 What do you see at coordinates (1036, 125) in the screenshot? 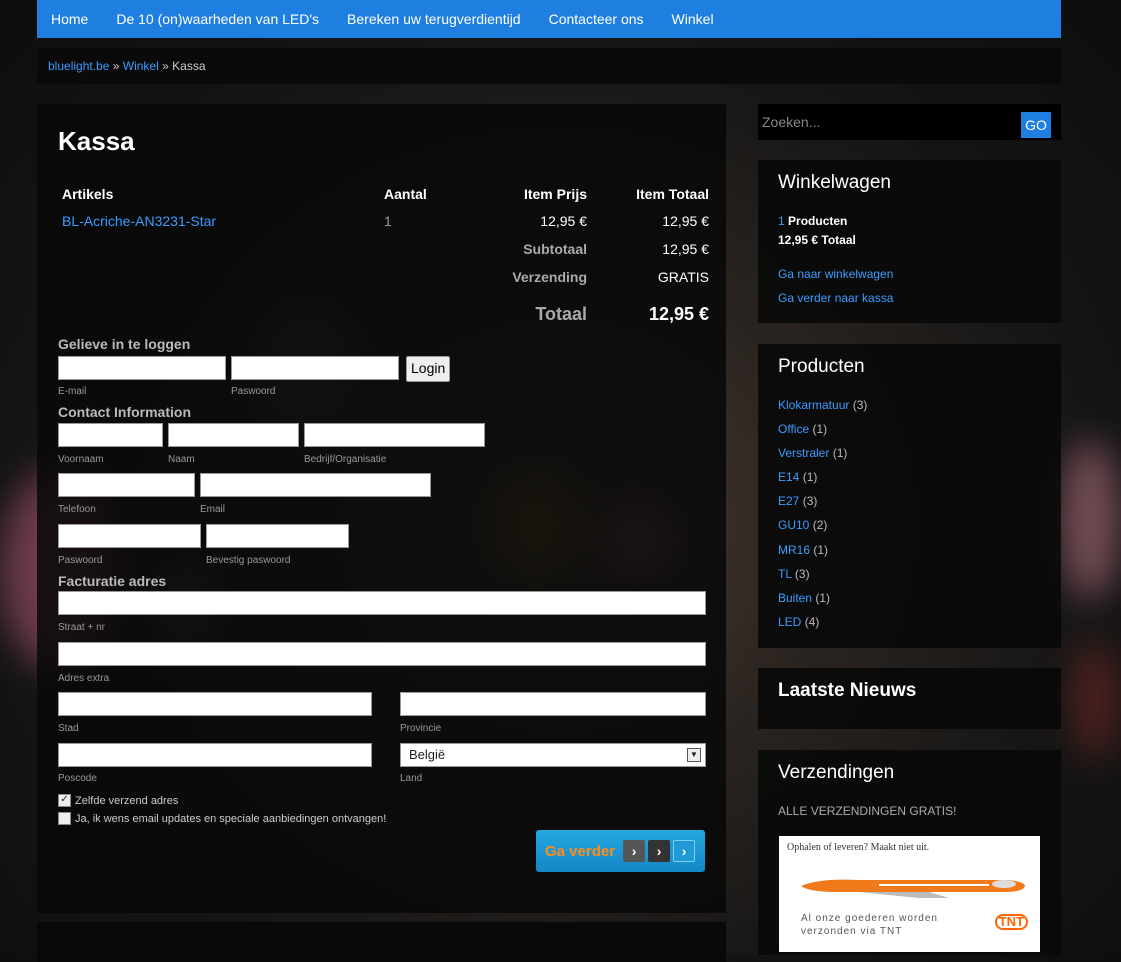
I see `search-go-button: GO` at bounding box center [1036, 125].